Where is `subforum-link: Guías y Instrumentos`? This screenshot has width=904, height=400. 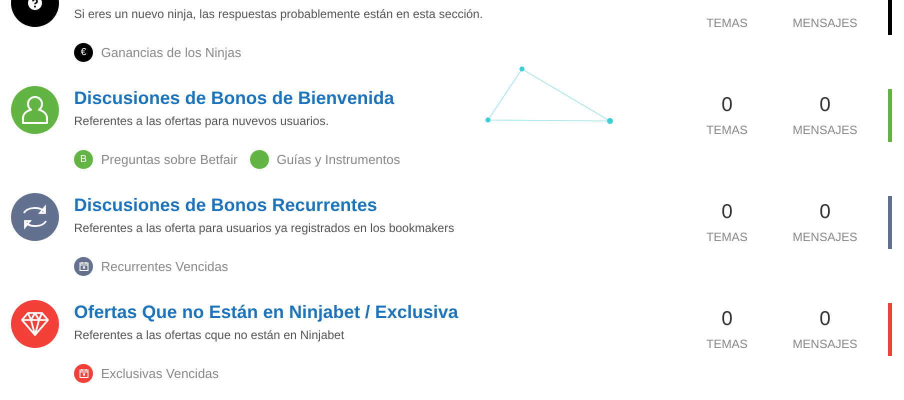
subforum-link: Guías y Instrumentos is located at coordinates (338, 159).